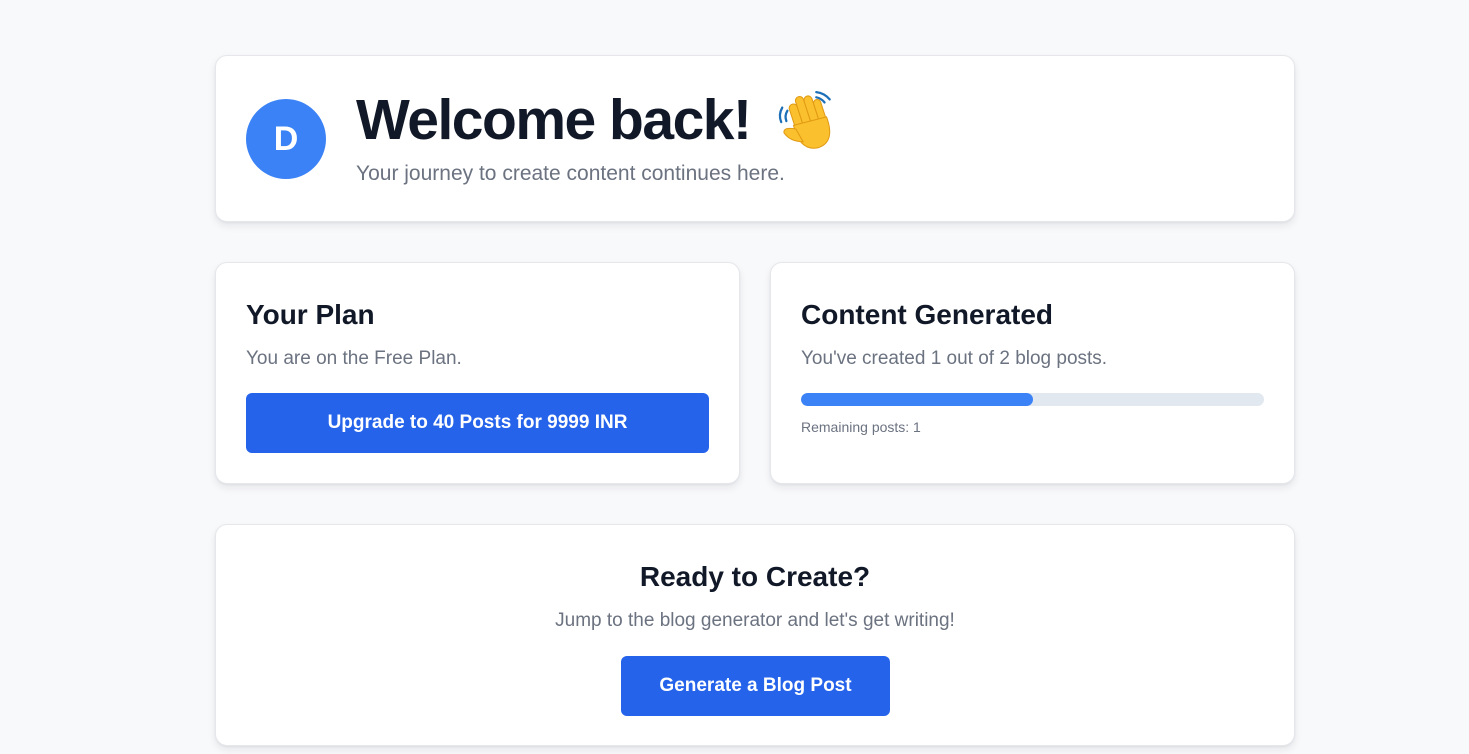 Image resolution: width=1469 pixels, height=754 pixels. What do you see at coordinates (755, 686) in the screenshot?
I see `generate-blog-post-button: Generate a Blog Post` at bounding box center [755, 686].